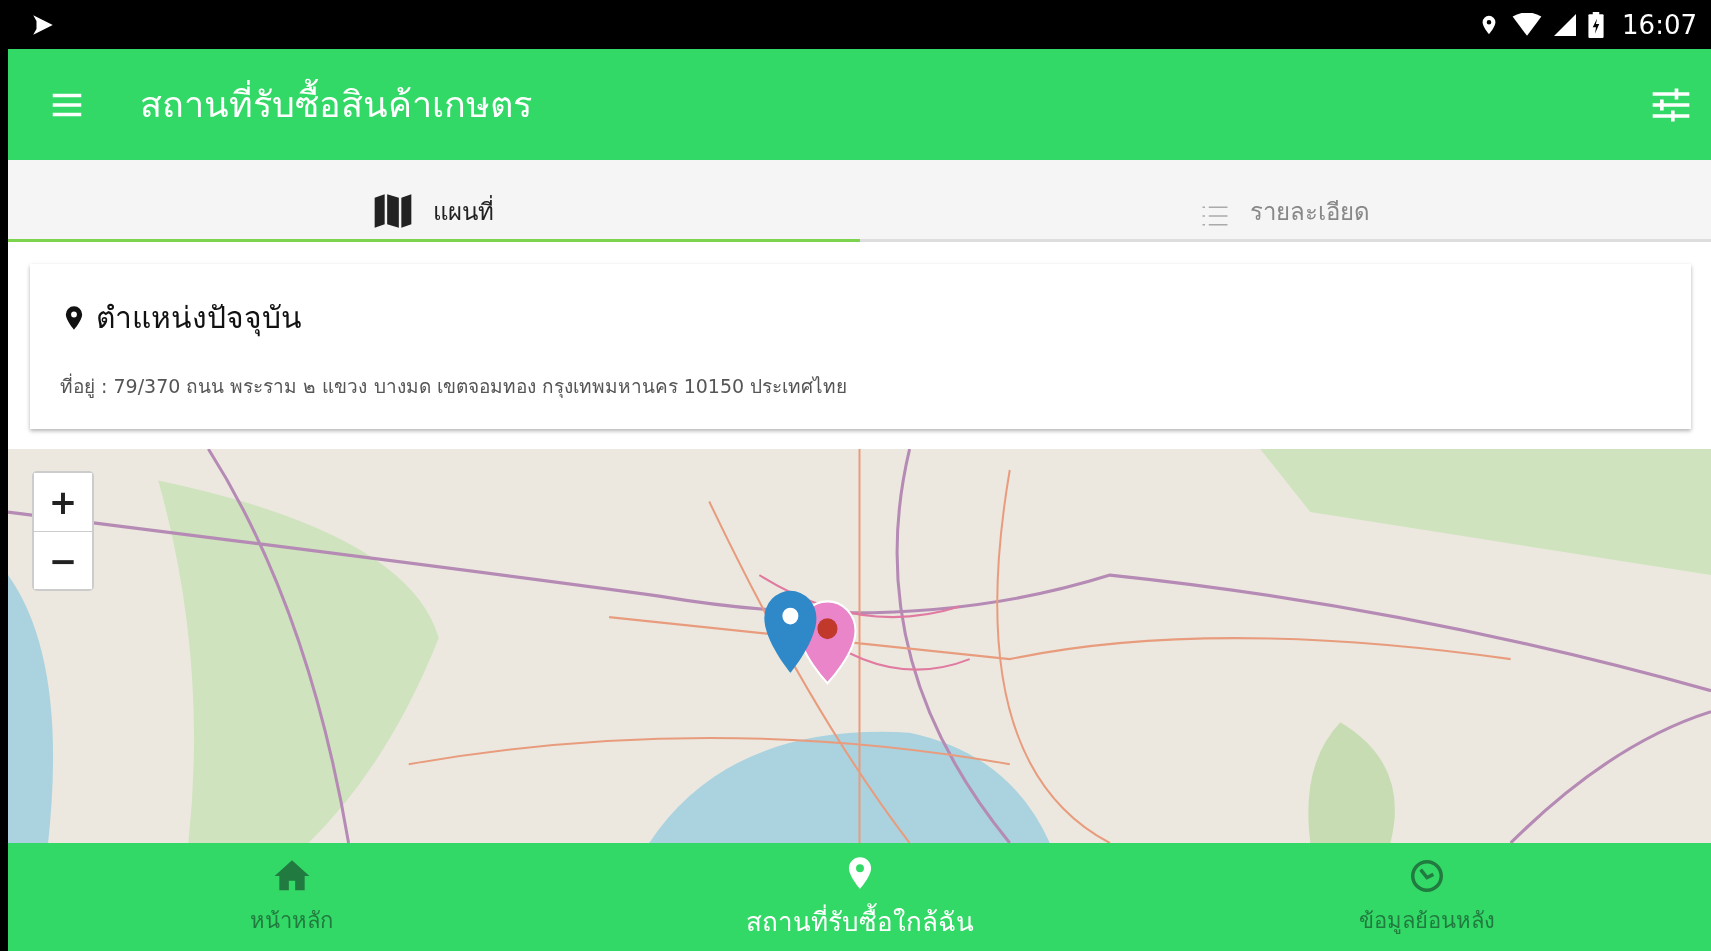 The height and width of the screenshot is (951, 1711). What do you see at coordinates (1659, 24) in the screenshot?
I see `clock-time: 16:07` at bounding box center [1659, 24].